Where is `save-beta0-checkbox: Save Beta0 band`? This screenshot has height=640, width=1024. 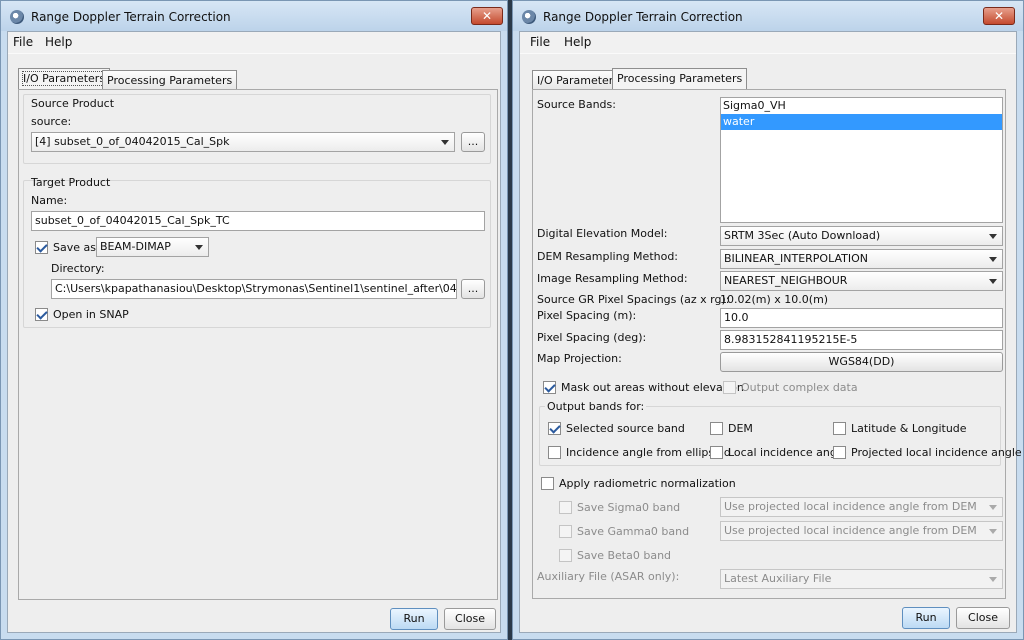
save-beta0-checkbox: Save Beta0 band is located at coordinates (615, 555).